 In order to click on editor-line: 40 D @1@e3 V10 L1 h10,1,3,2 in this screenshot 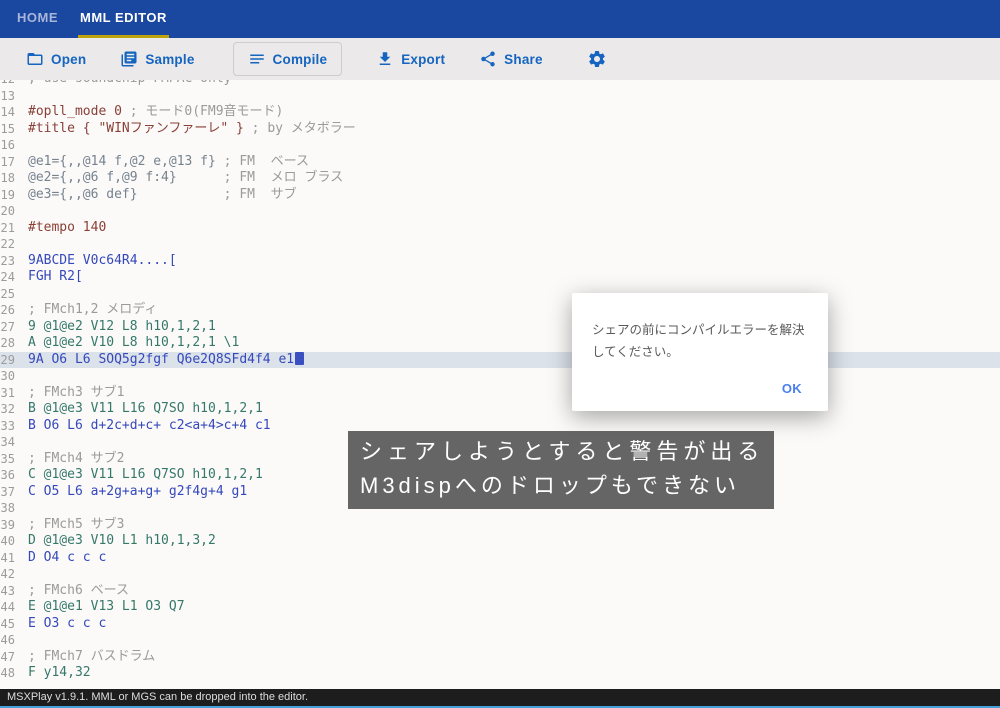, I will do `click(500, 541)`.